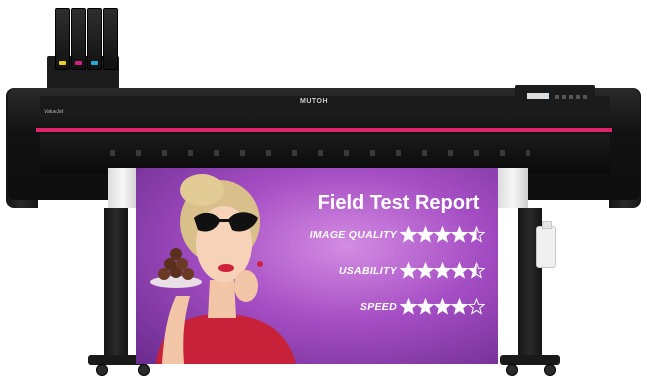 The image size is (647, 382). Describe the element at coordinates (123, 188) in the screenshot. I see `media-roll-left` at that location.